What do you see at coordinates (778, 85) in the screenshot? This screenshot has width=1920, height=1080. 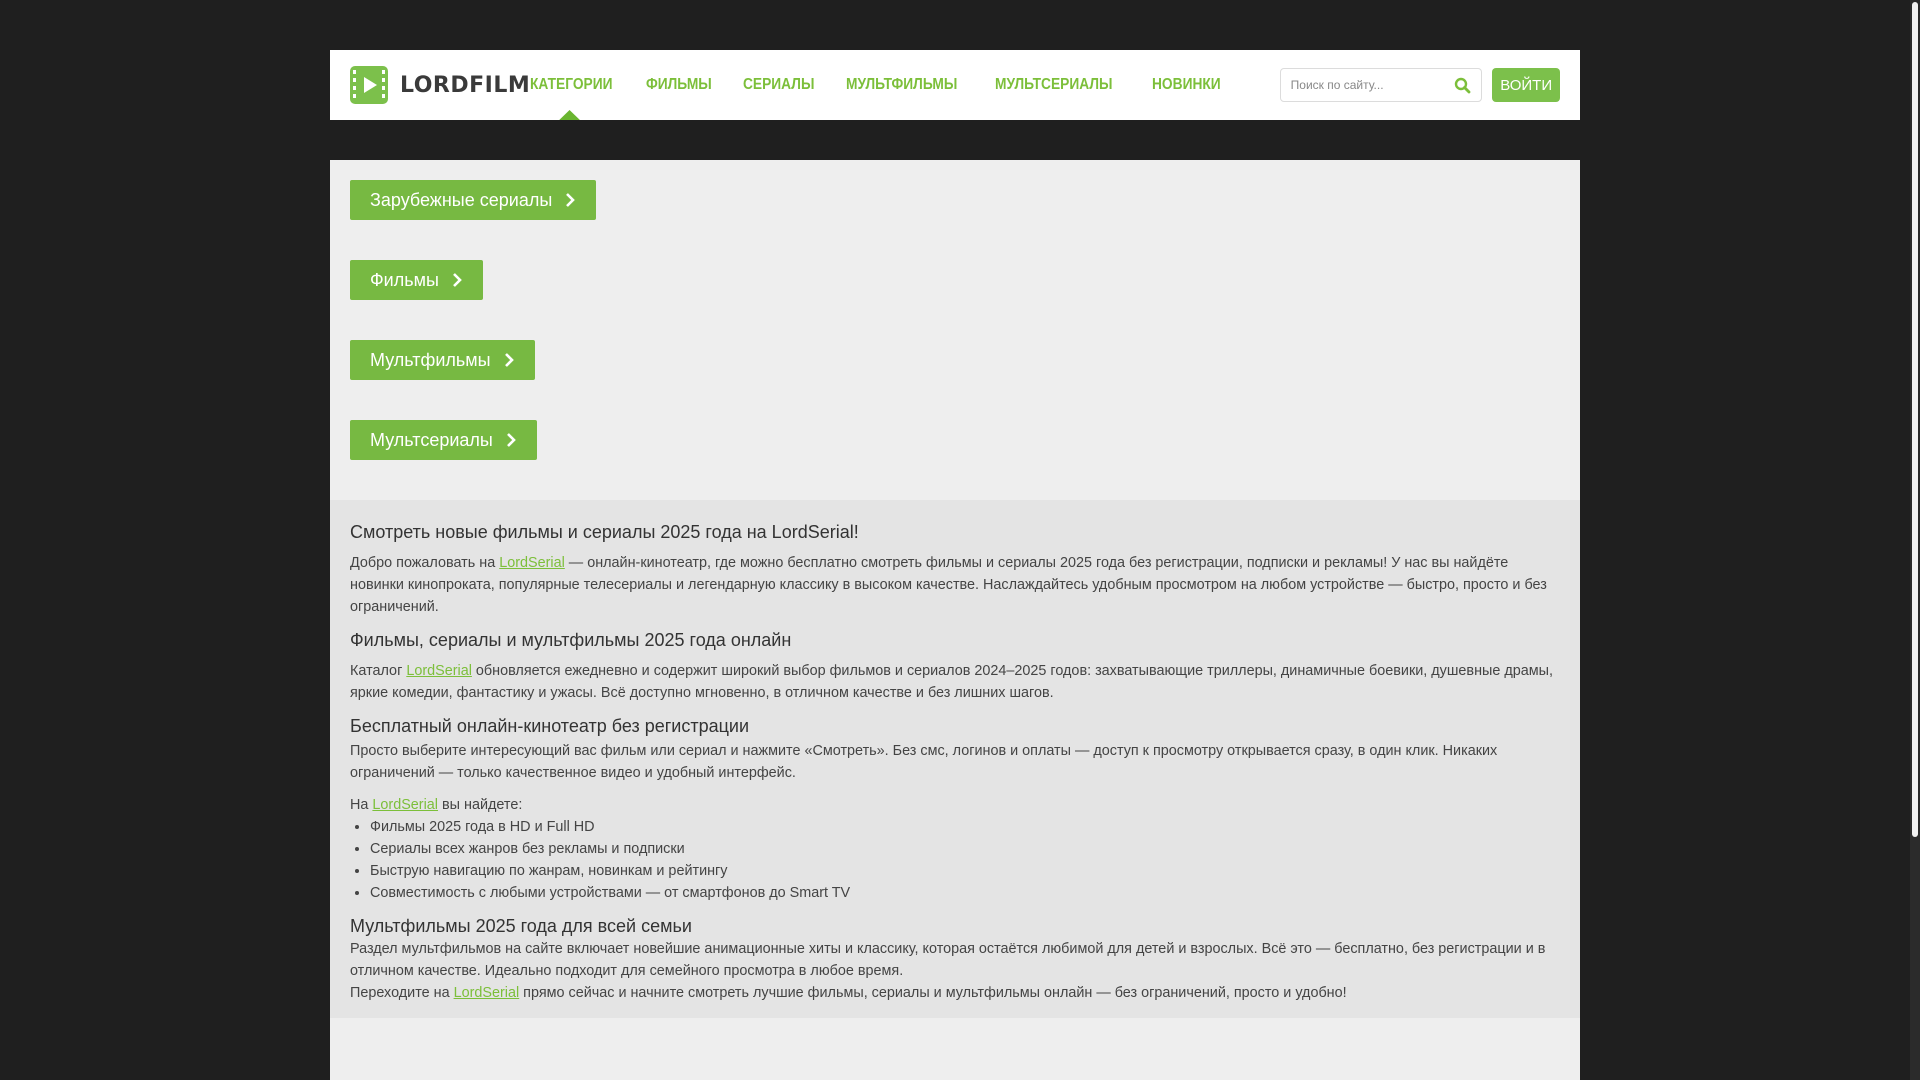 I see `nav-series: СЕРИАЛЫ` at bounding box center [778, 85].